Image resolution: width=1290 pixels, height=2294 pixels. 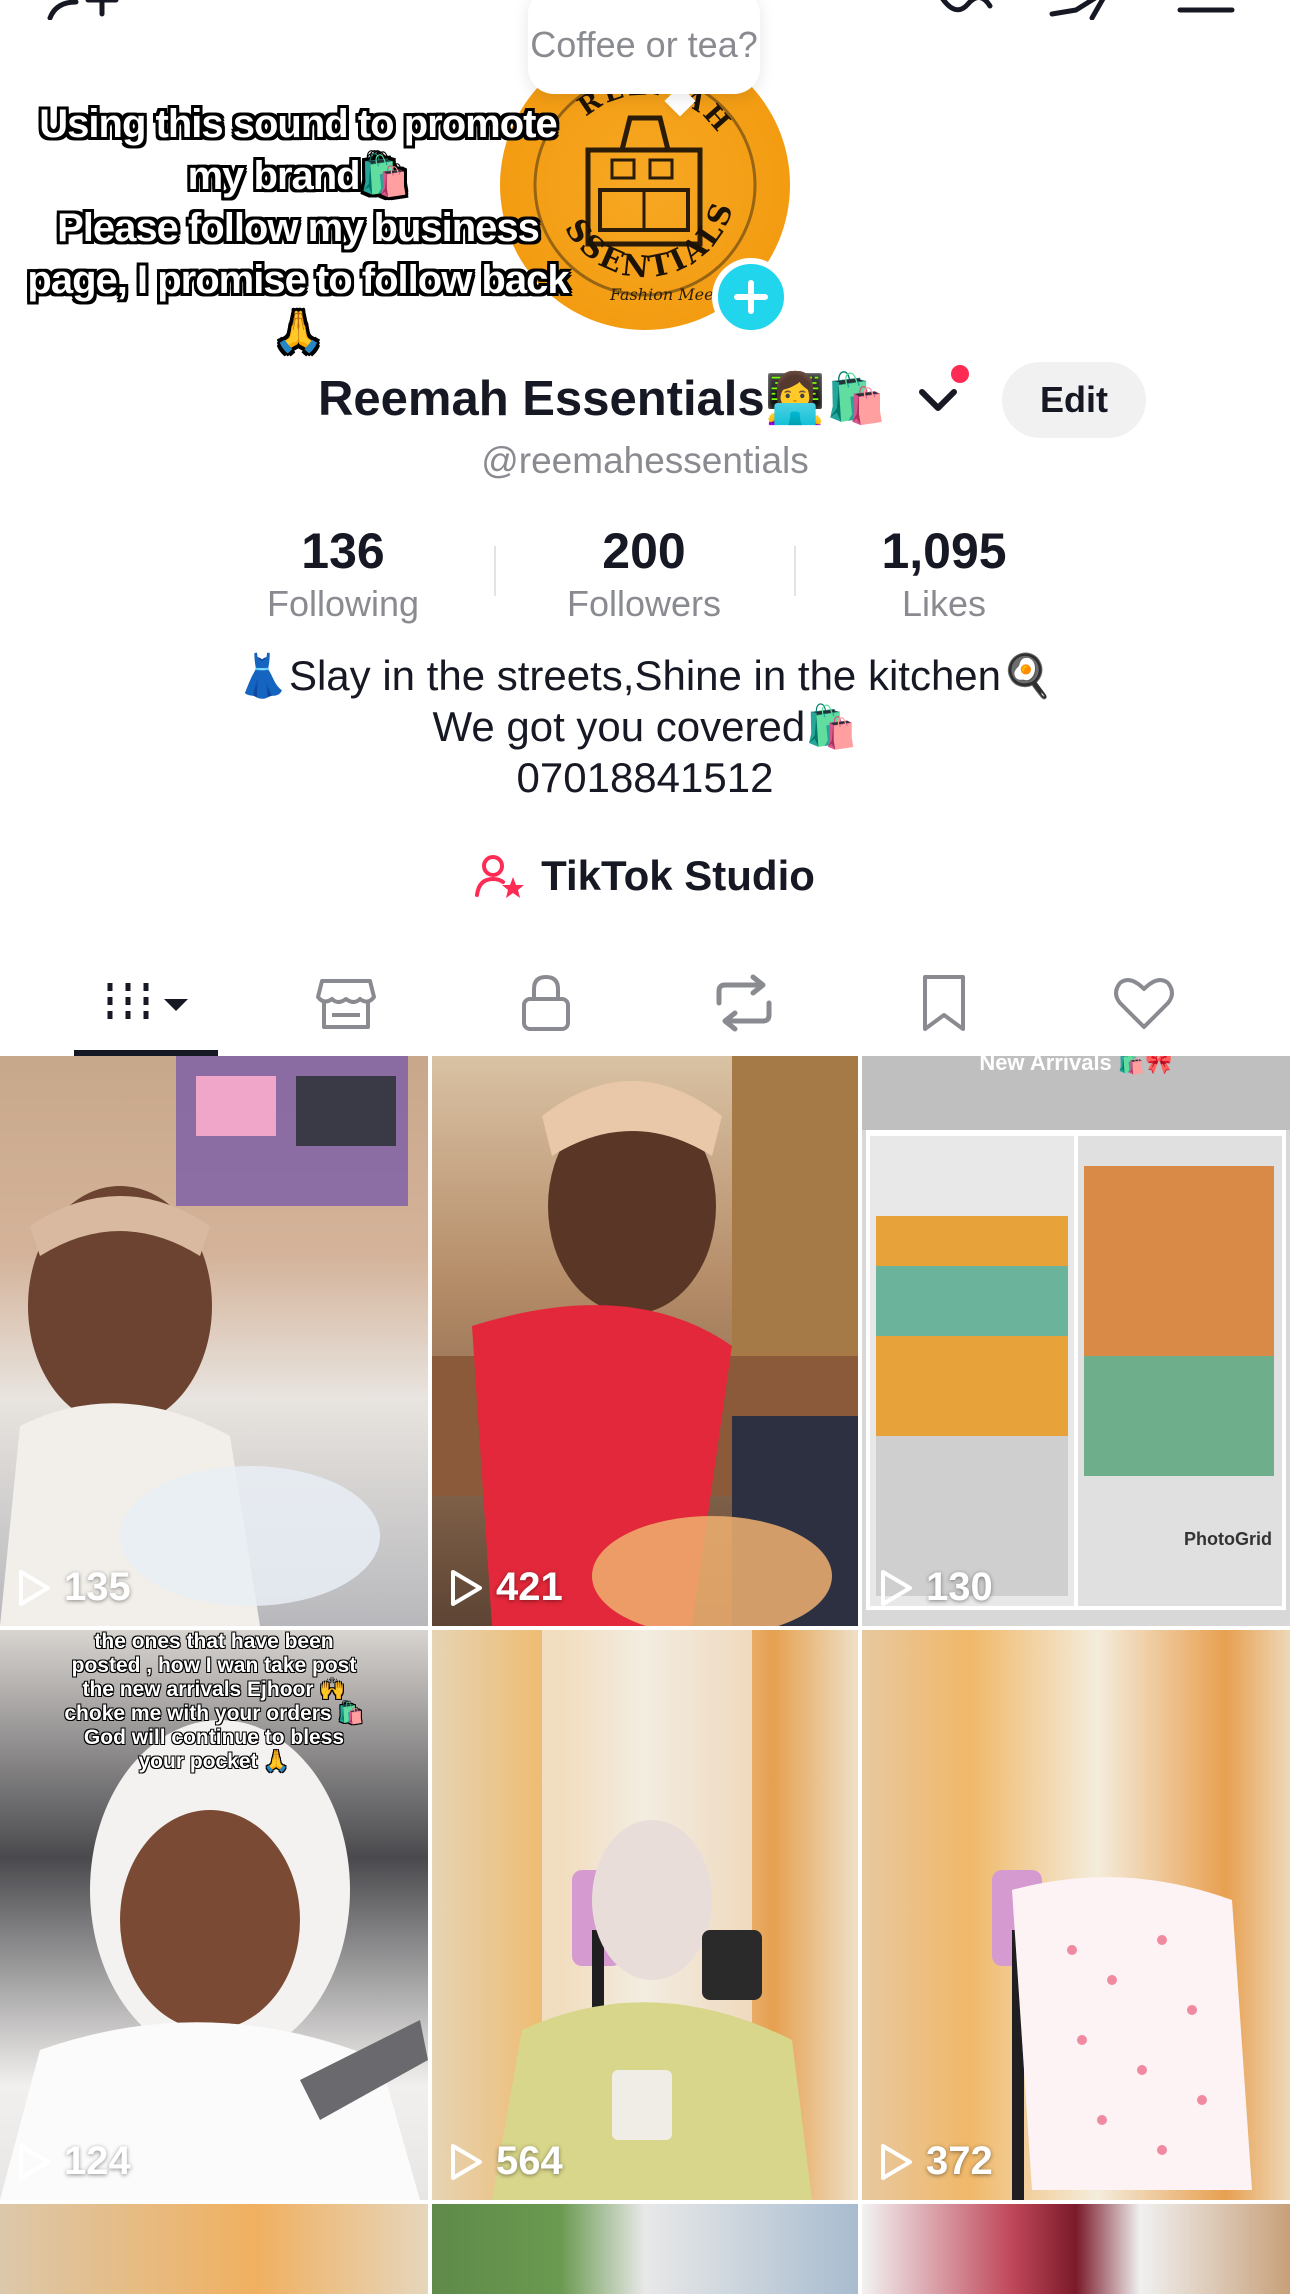 What do you see at coordinates (1076, 1915) in the screenshot?
I see `video-thumbnail: 372` at bounding box center [1076, 1915].